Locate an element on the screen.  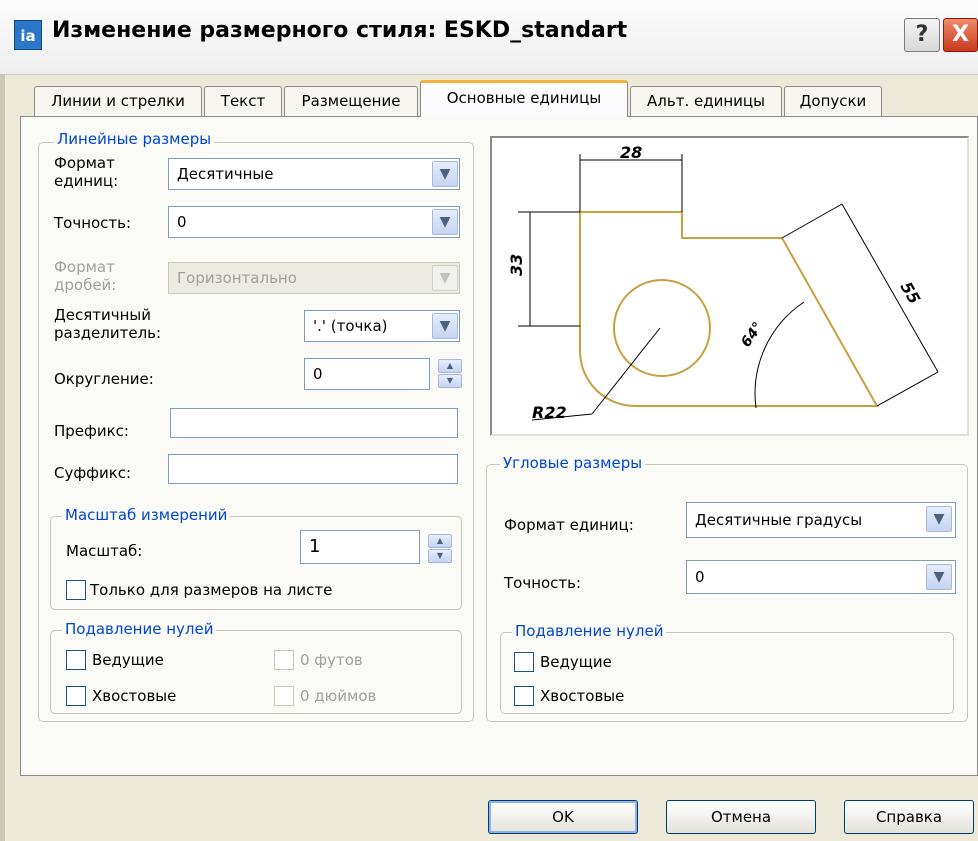
angular-leading-checkbox is located at coordinates (524, 662).